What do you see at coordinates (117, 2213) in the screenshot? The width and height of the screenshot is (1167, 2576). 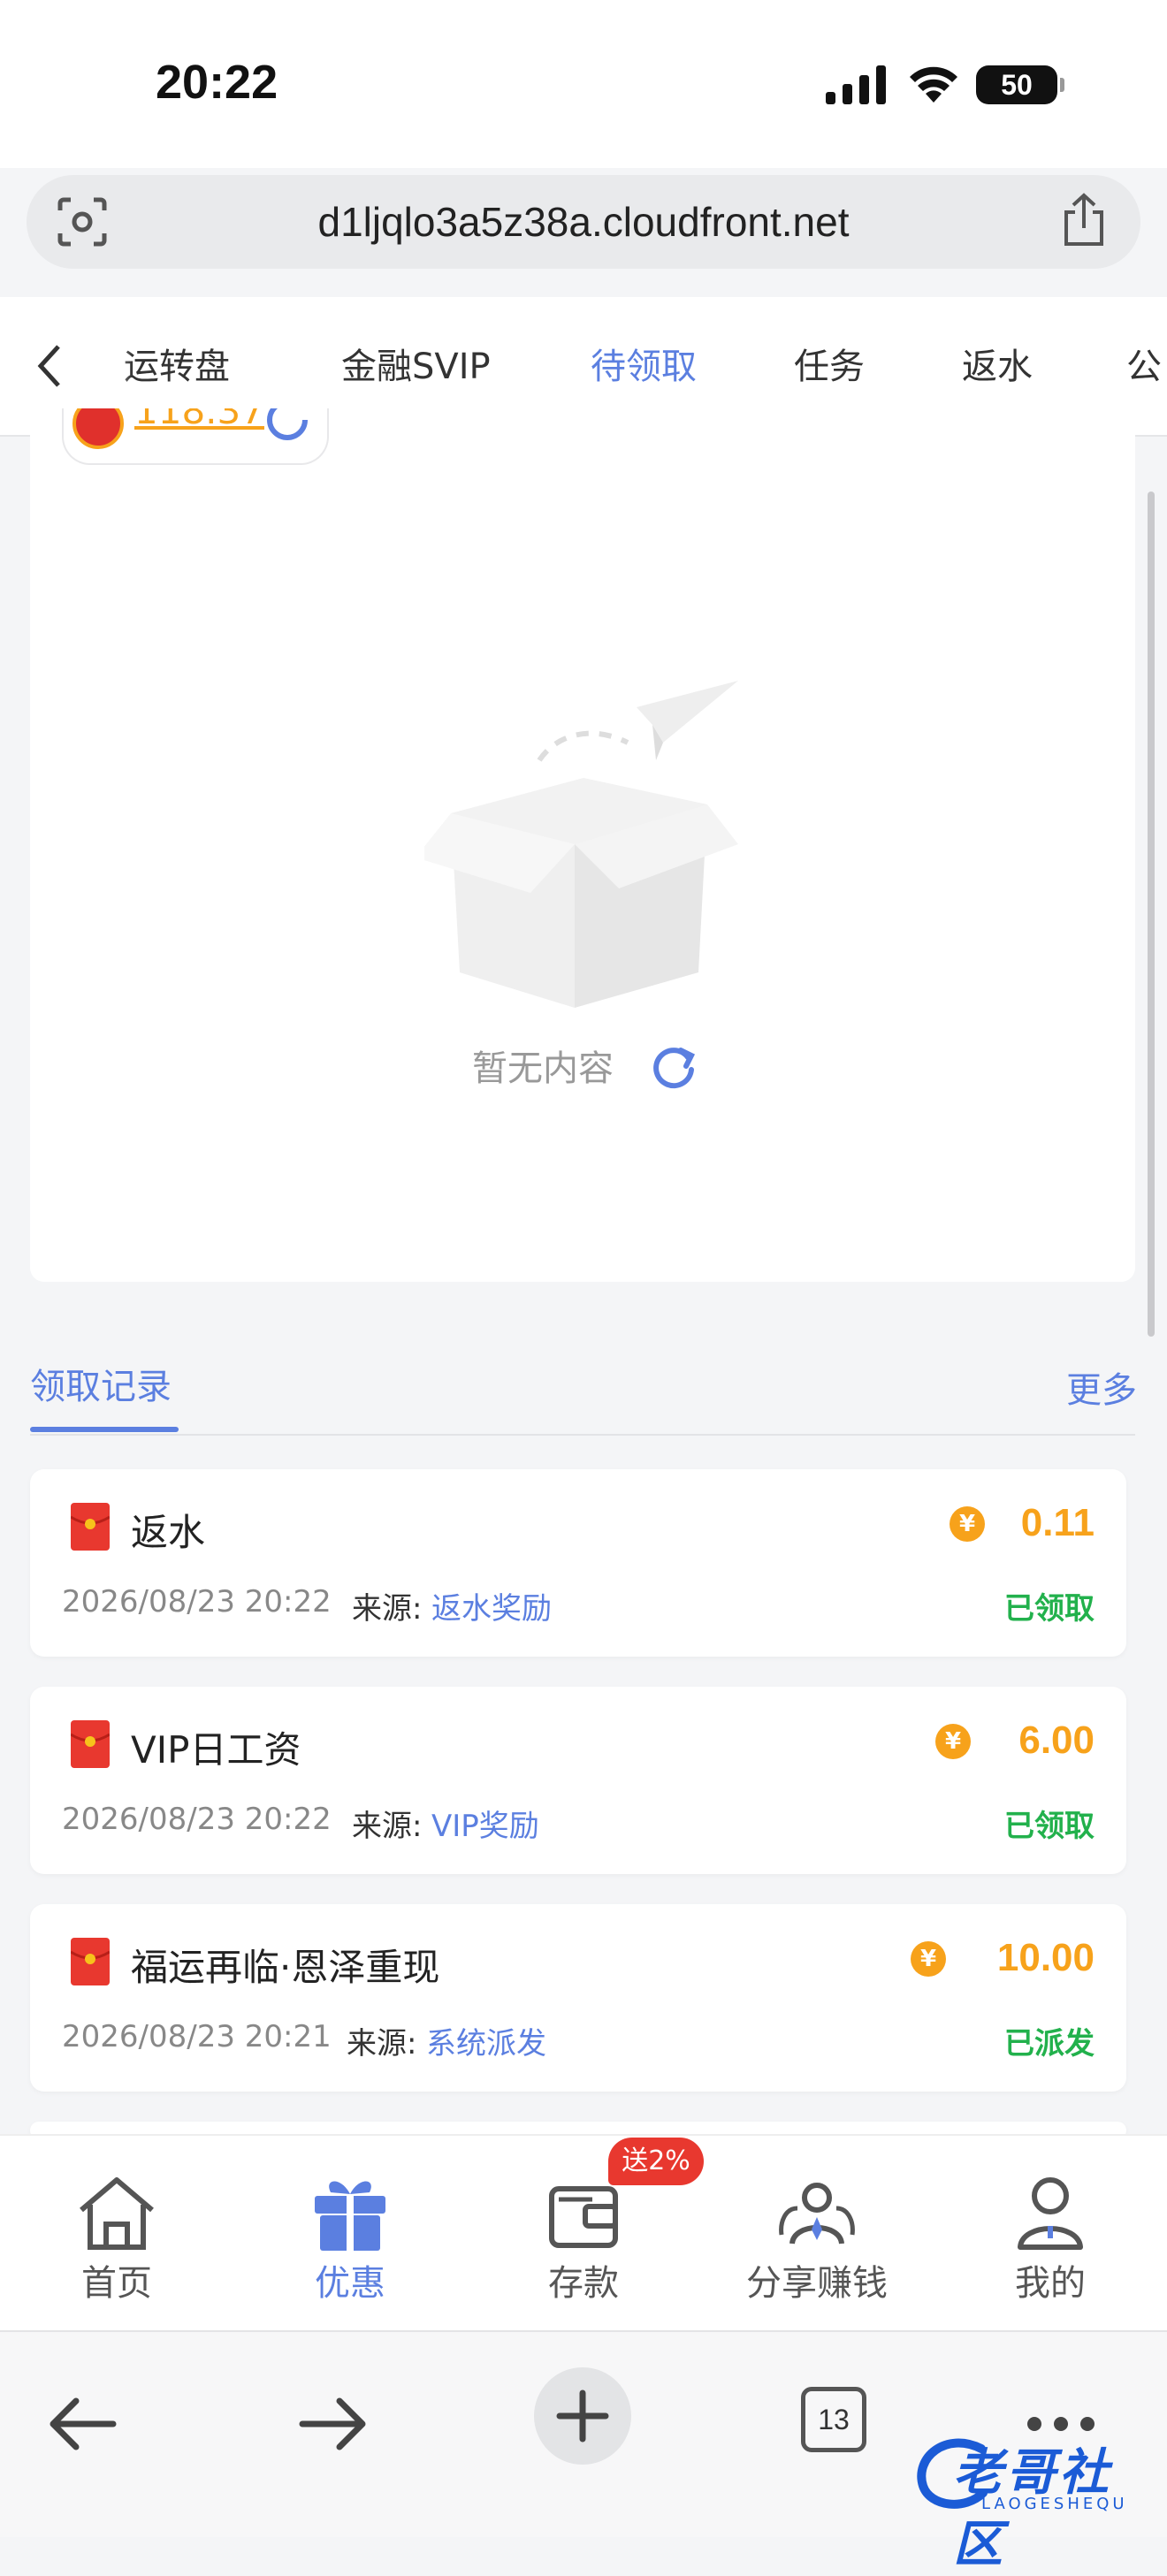 I see `home-icon` at bounding box center [117, 2213].